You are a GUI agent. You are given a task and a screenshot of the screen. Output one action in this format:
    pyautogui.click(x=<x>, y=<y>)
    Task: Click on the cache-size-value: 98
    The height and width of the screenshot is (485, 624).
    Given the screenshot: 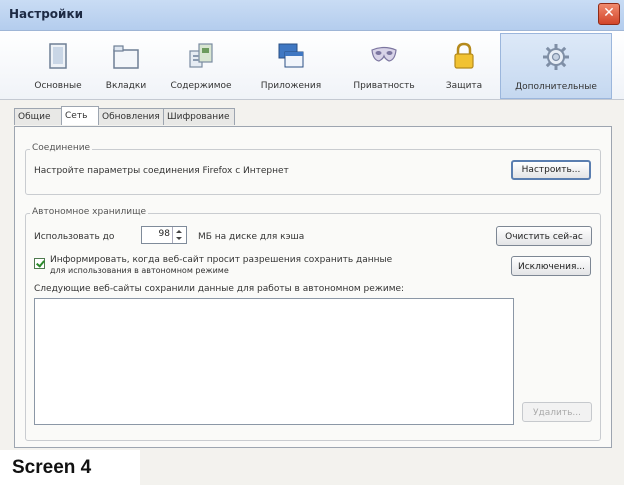 What is the action you would take?
    pyautogui.click(x=164, y=234)
    